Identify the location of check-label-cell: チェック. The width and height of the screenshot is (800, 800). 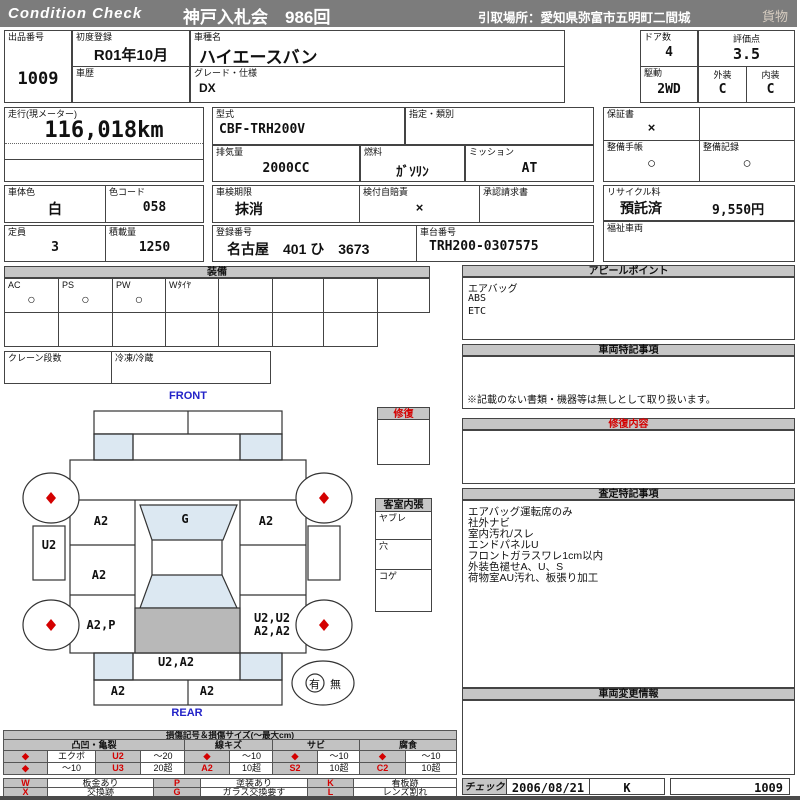
(484, 786).